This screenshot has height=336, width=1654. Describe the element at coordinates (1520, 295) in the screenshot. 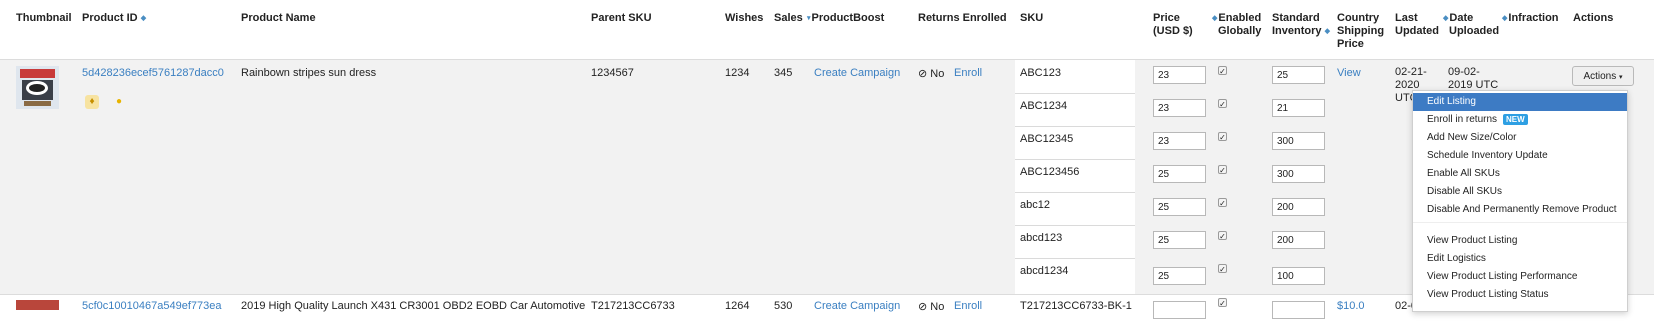

I see `menu-item-view-listing-status: View Product Listing Status` at that location.